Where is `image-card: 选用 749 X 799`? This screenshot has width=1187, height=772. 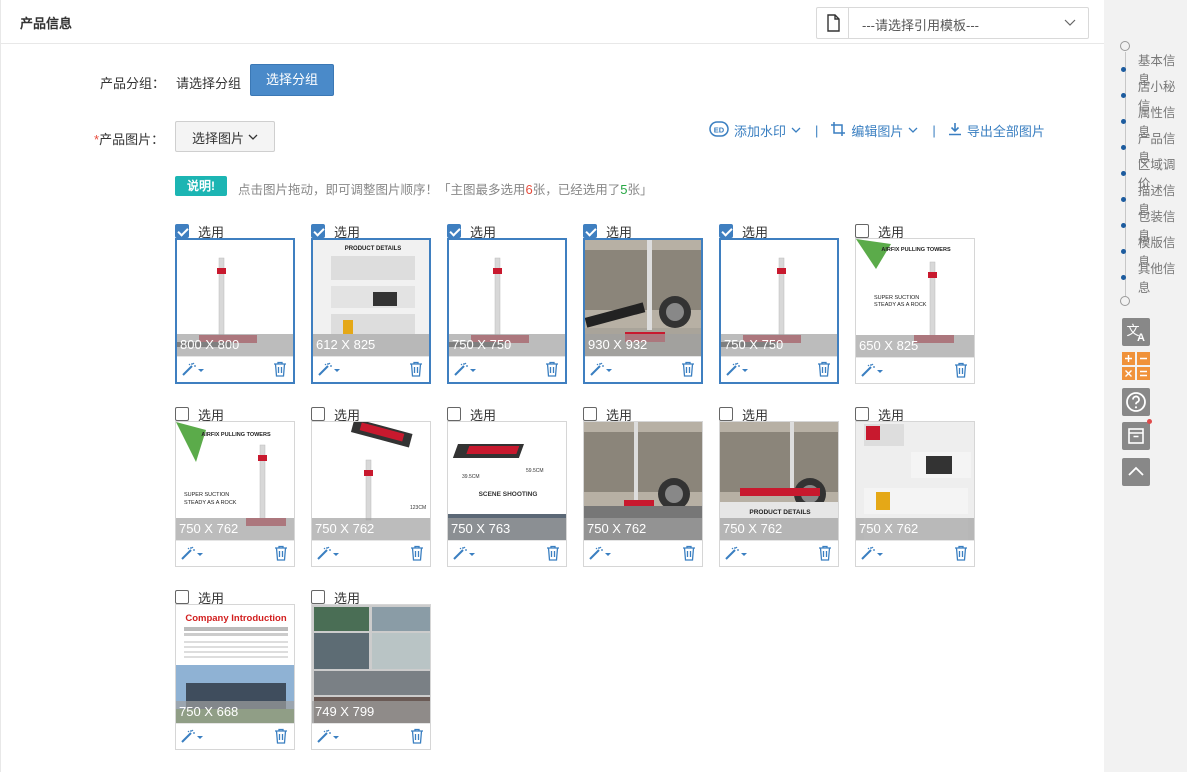 image-card: 选用 749 X 799 is located at coordinates (371, 672).